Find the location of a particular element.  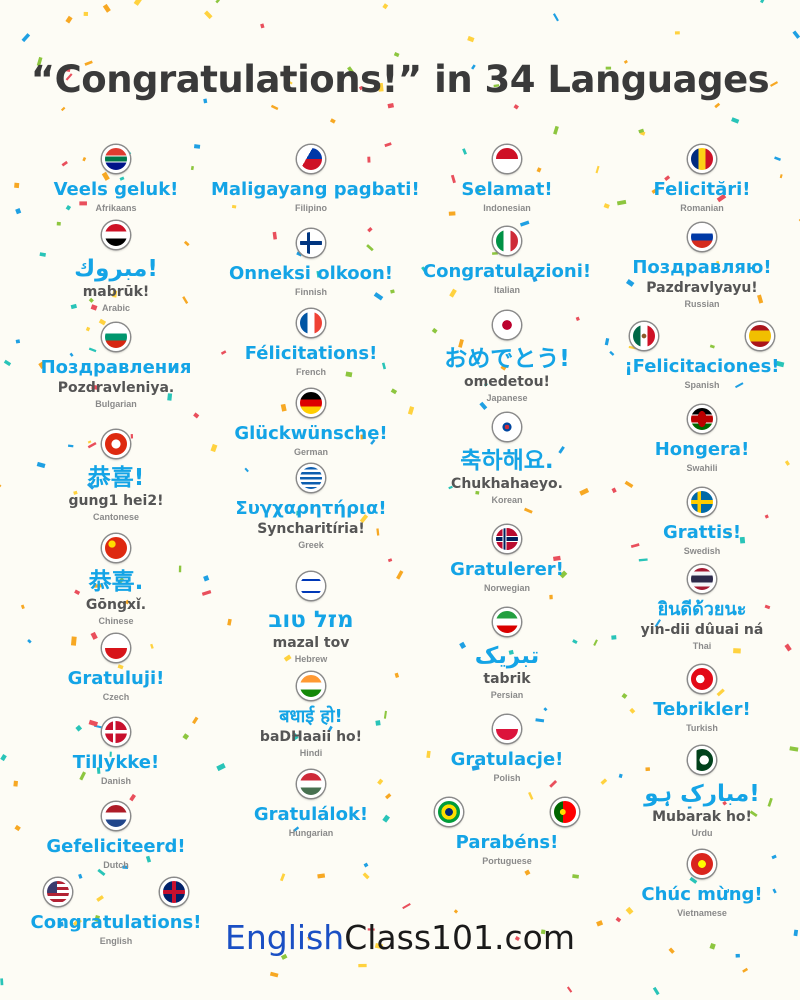

language-label: Afrikaans is located at coordinates (116, 208).